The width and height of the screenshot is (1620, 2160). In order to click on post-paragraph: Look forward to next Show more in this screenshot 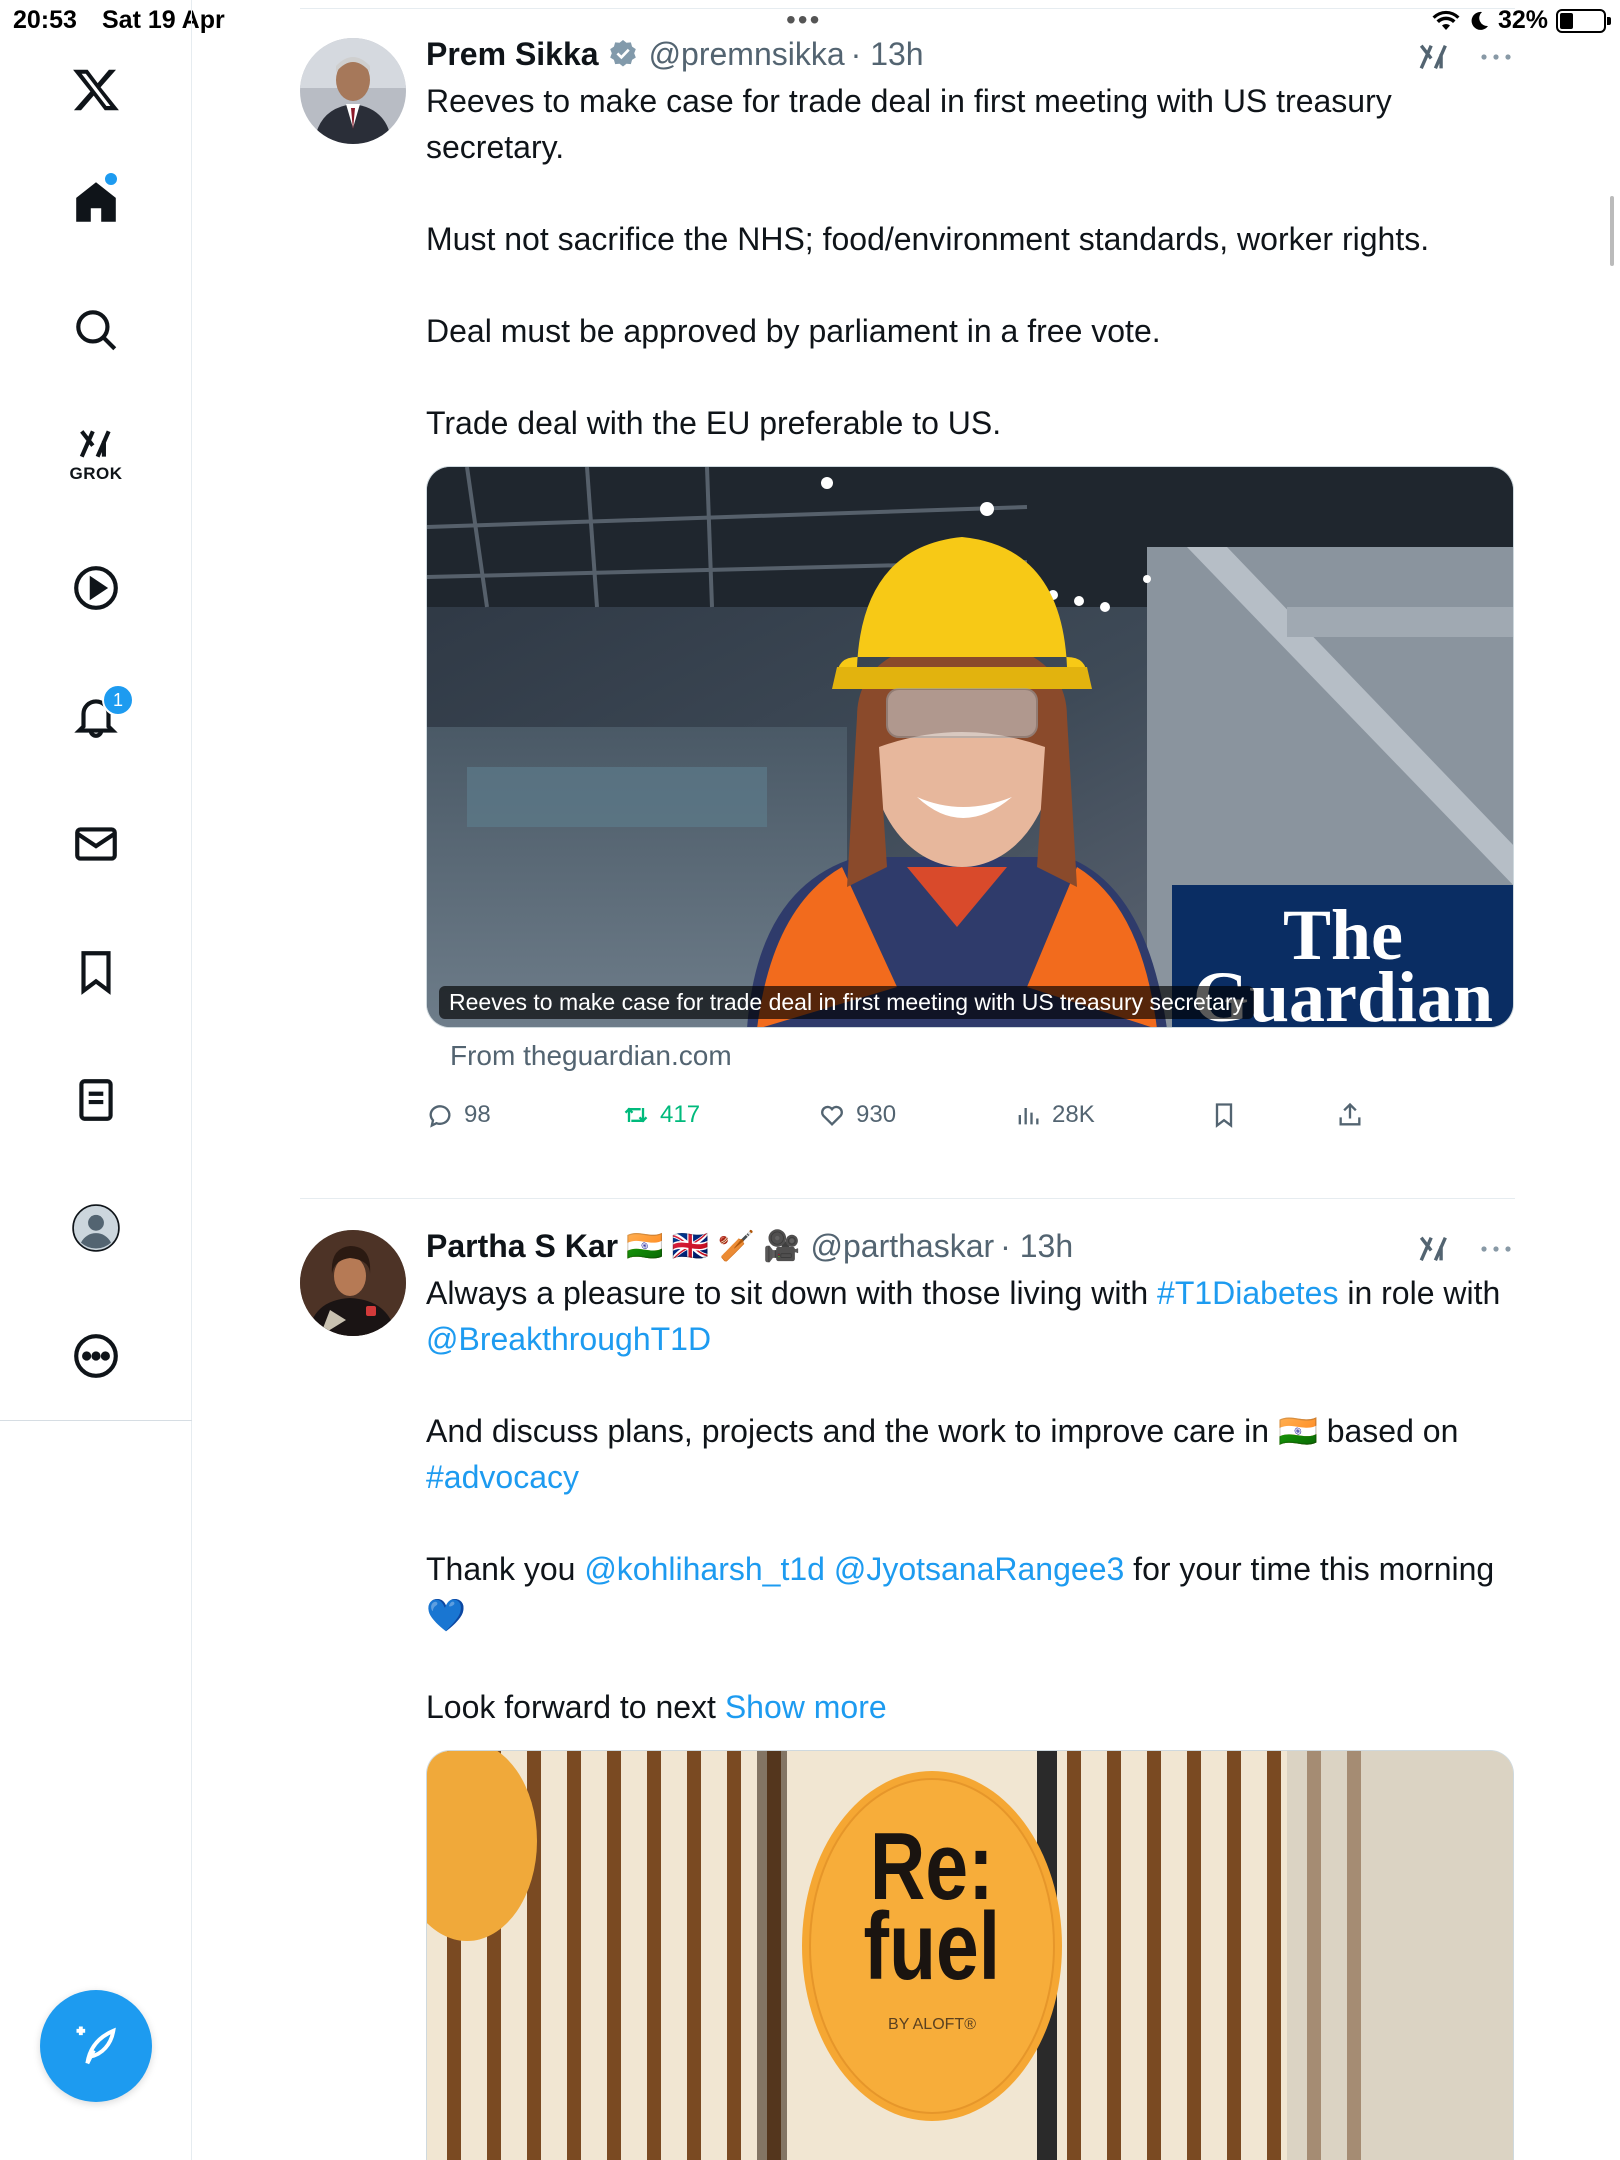, I will do `click(970, 1707)`.